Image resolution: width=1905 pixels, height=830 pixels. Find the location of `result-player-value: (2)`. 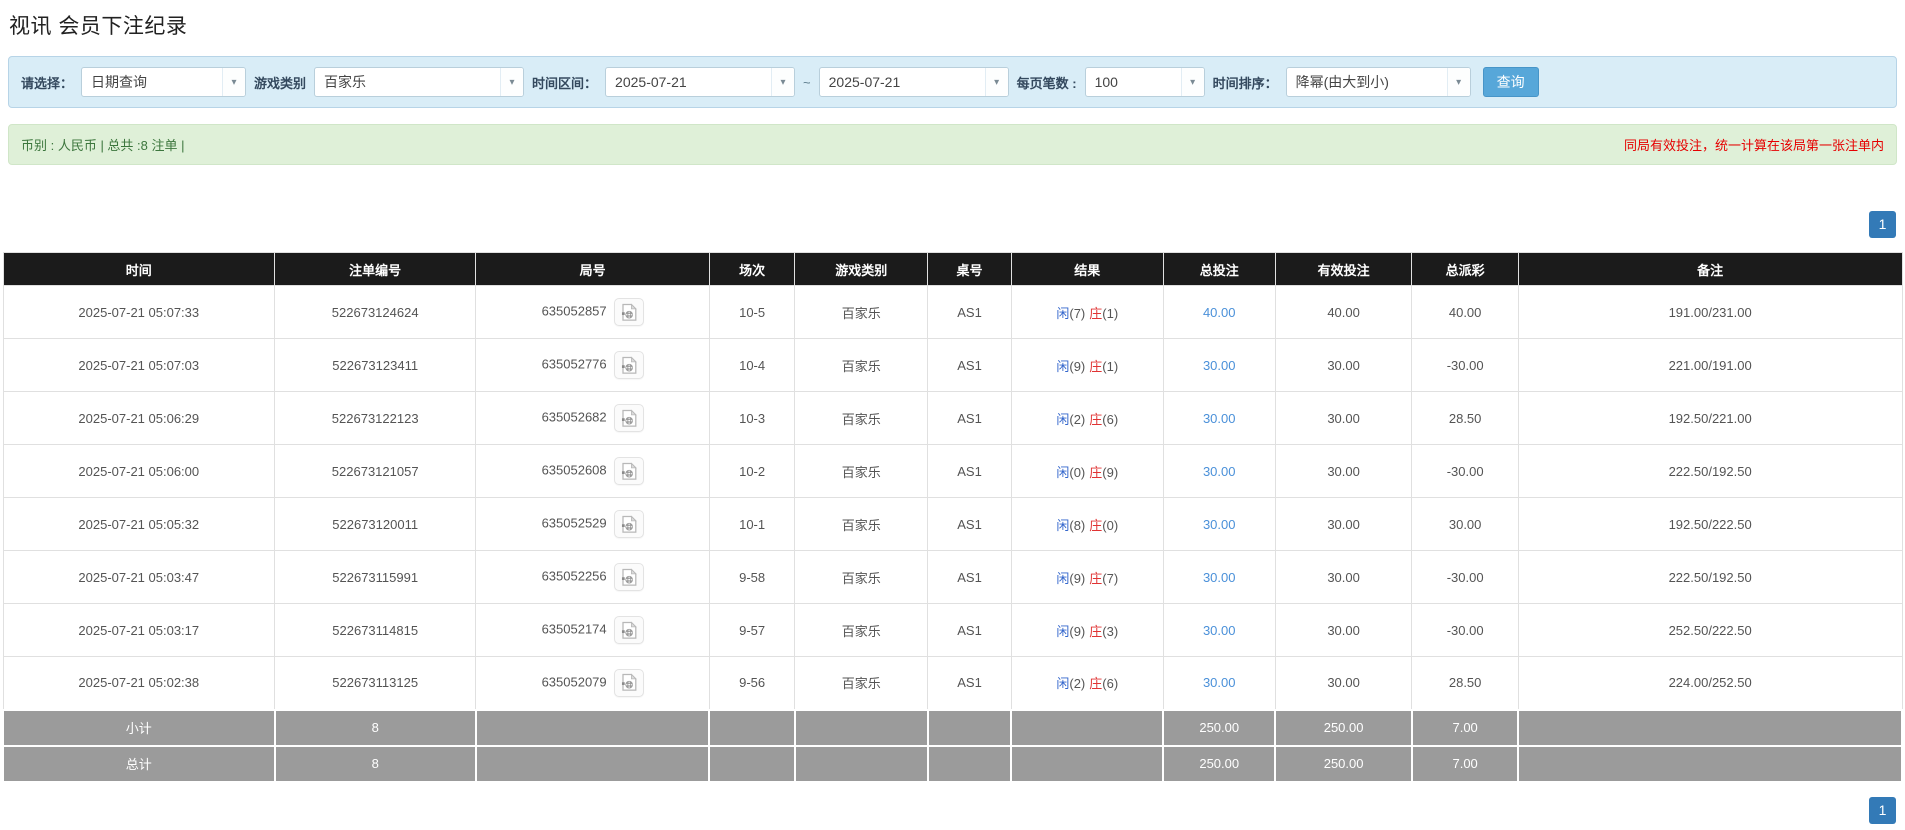

result-player-value: (2) is located at coordinates (1077, 419).